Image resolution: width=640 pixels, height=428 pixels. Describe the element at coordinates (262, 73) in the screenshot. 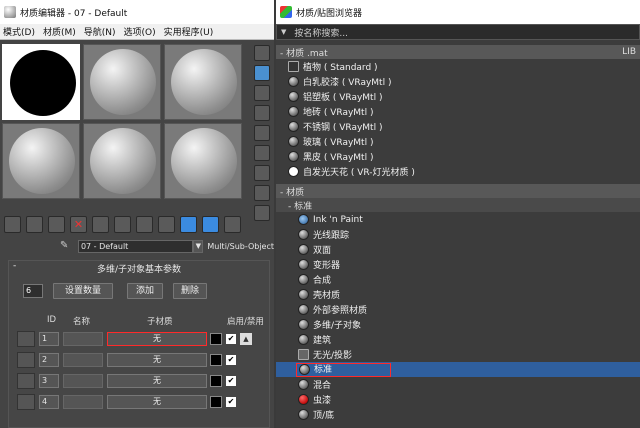

I see `magnify-icon` at that location.